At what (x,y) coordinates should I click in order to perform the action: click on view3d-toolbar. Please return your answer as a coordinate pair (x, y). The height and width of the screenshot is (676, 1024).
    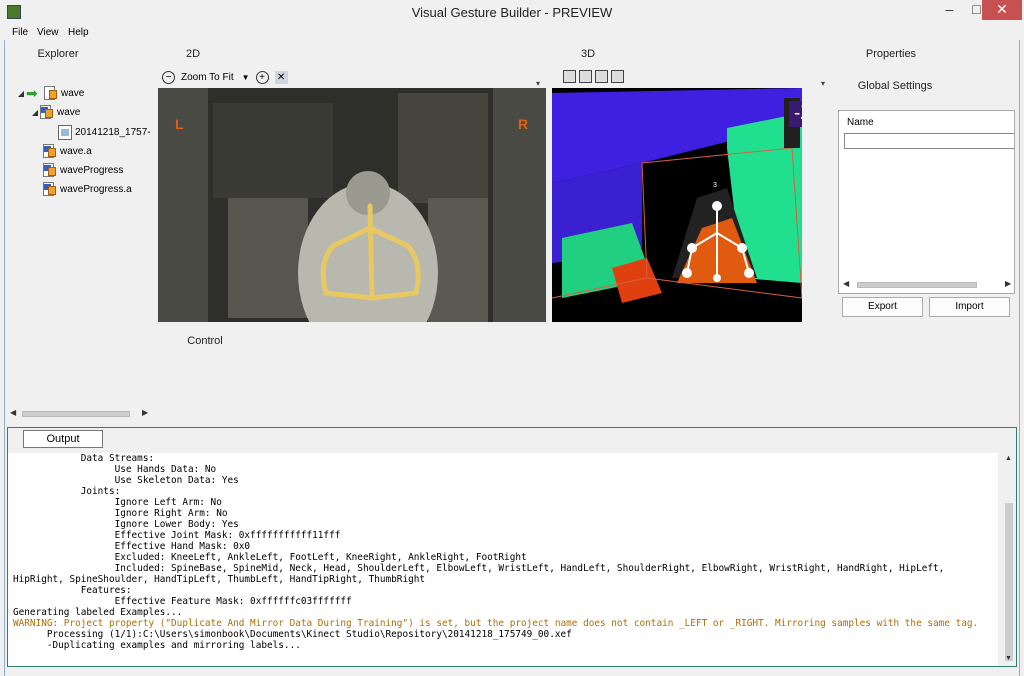
    Looking at the image, I should click on (595, 76).